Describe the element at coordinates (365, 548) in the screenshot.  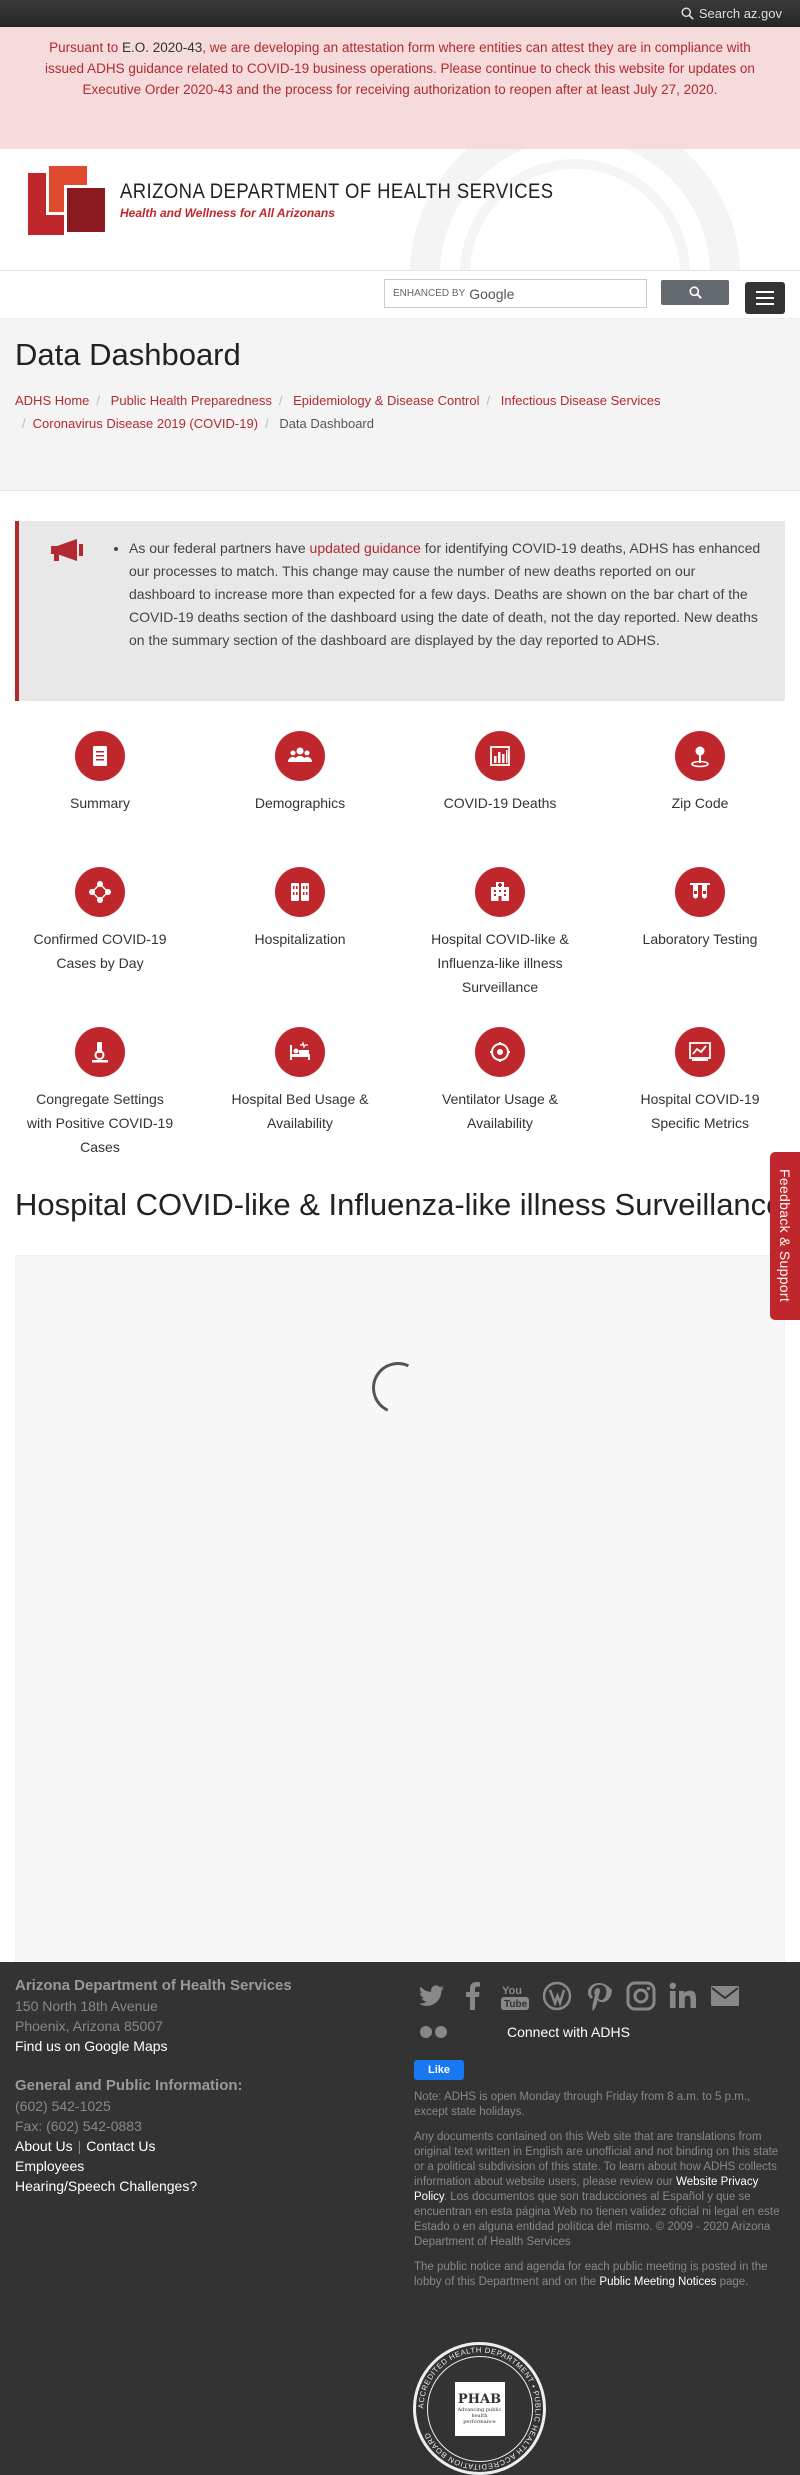
I see `updated-guidance-link: updated guidance` at that location.